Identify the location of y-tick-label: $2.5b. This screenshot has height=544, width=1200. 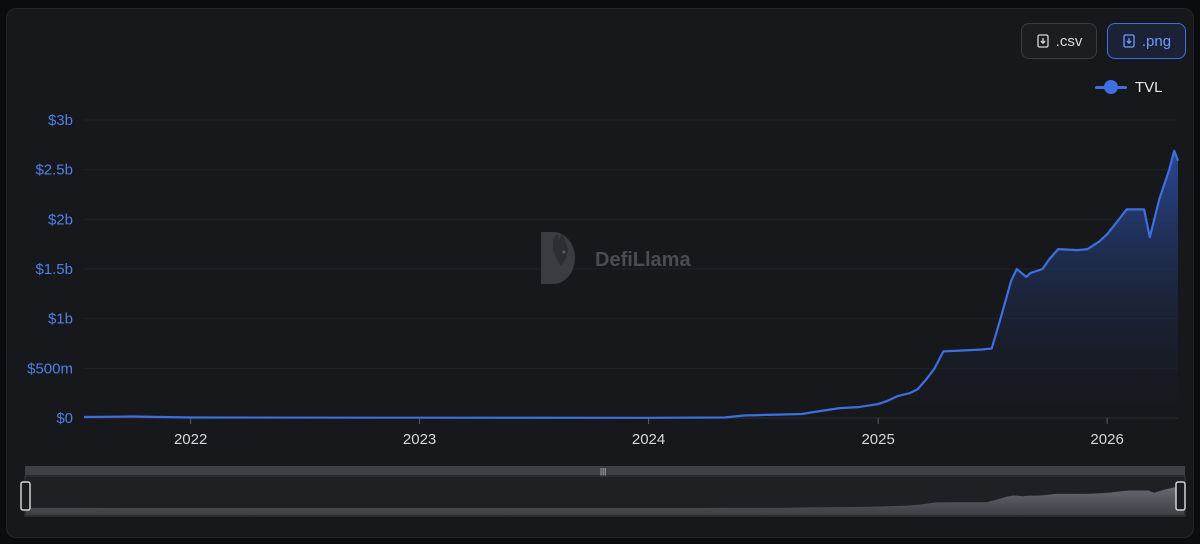
(54, 170).